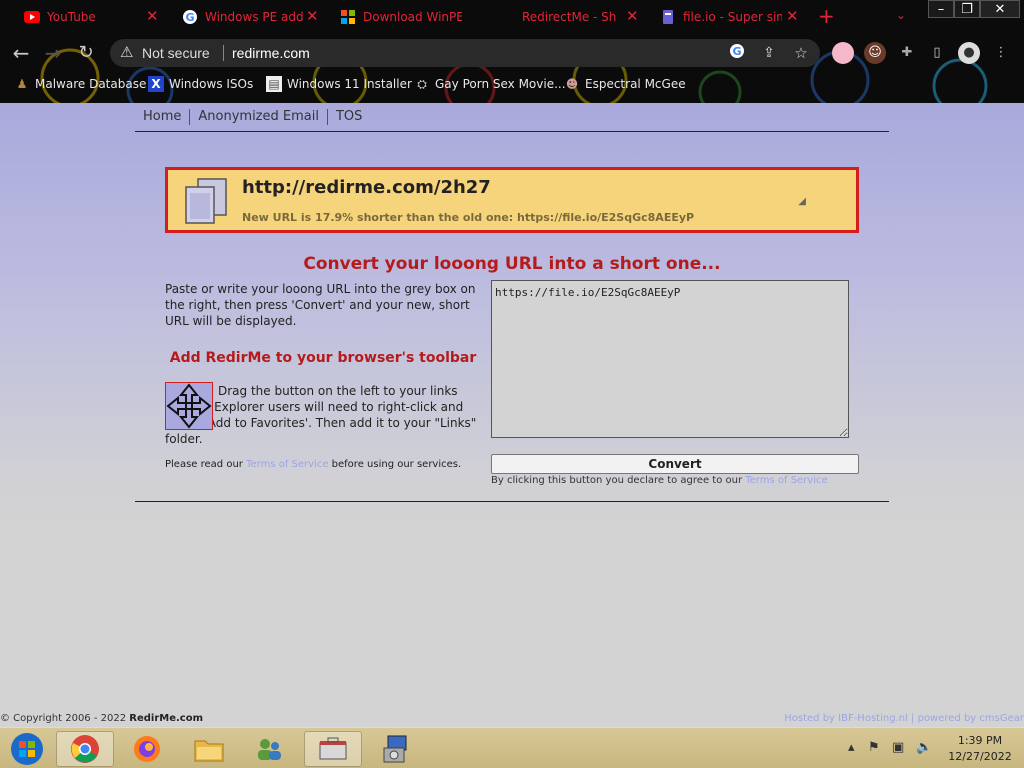 This screenshot has height=768, width=1024. Describe the element at coordinates (924, 748) in the screenshot. I see `volume-icon: 🔈` at that location.